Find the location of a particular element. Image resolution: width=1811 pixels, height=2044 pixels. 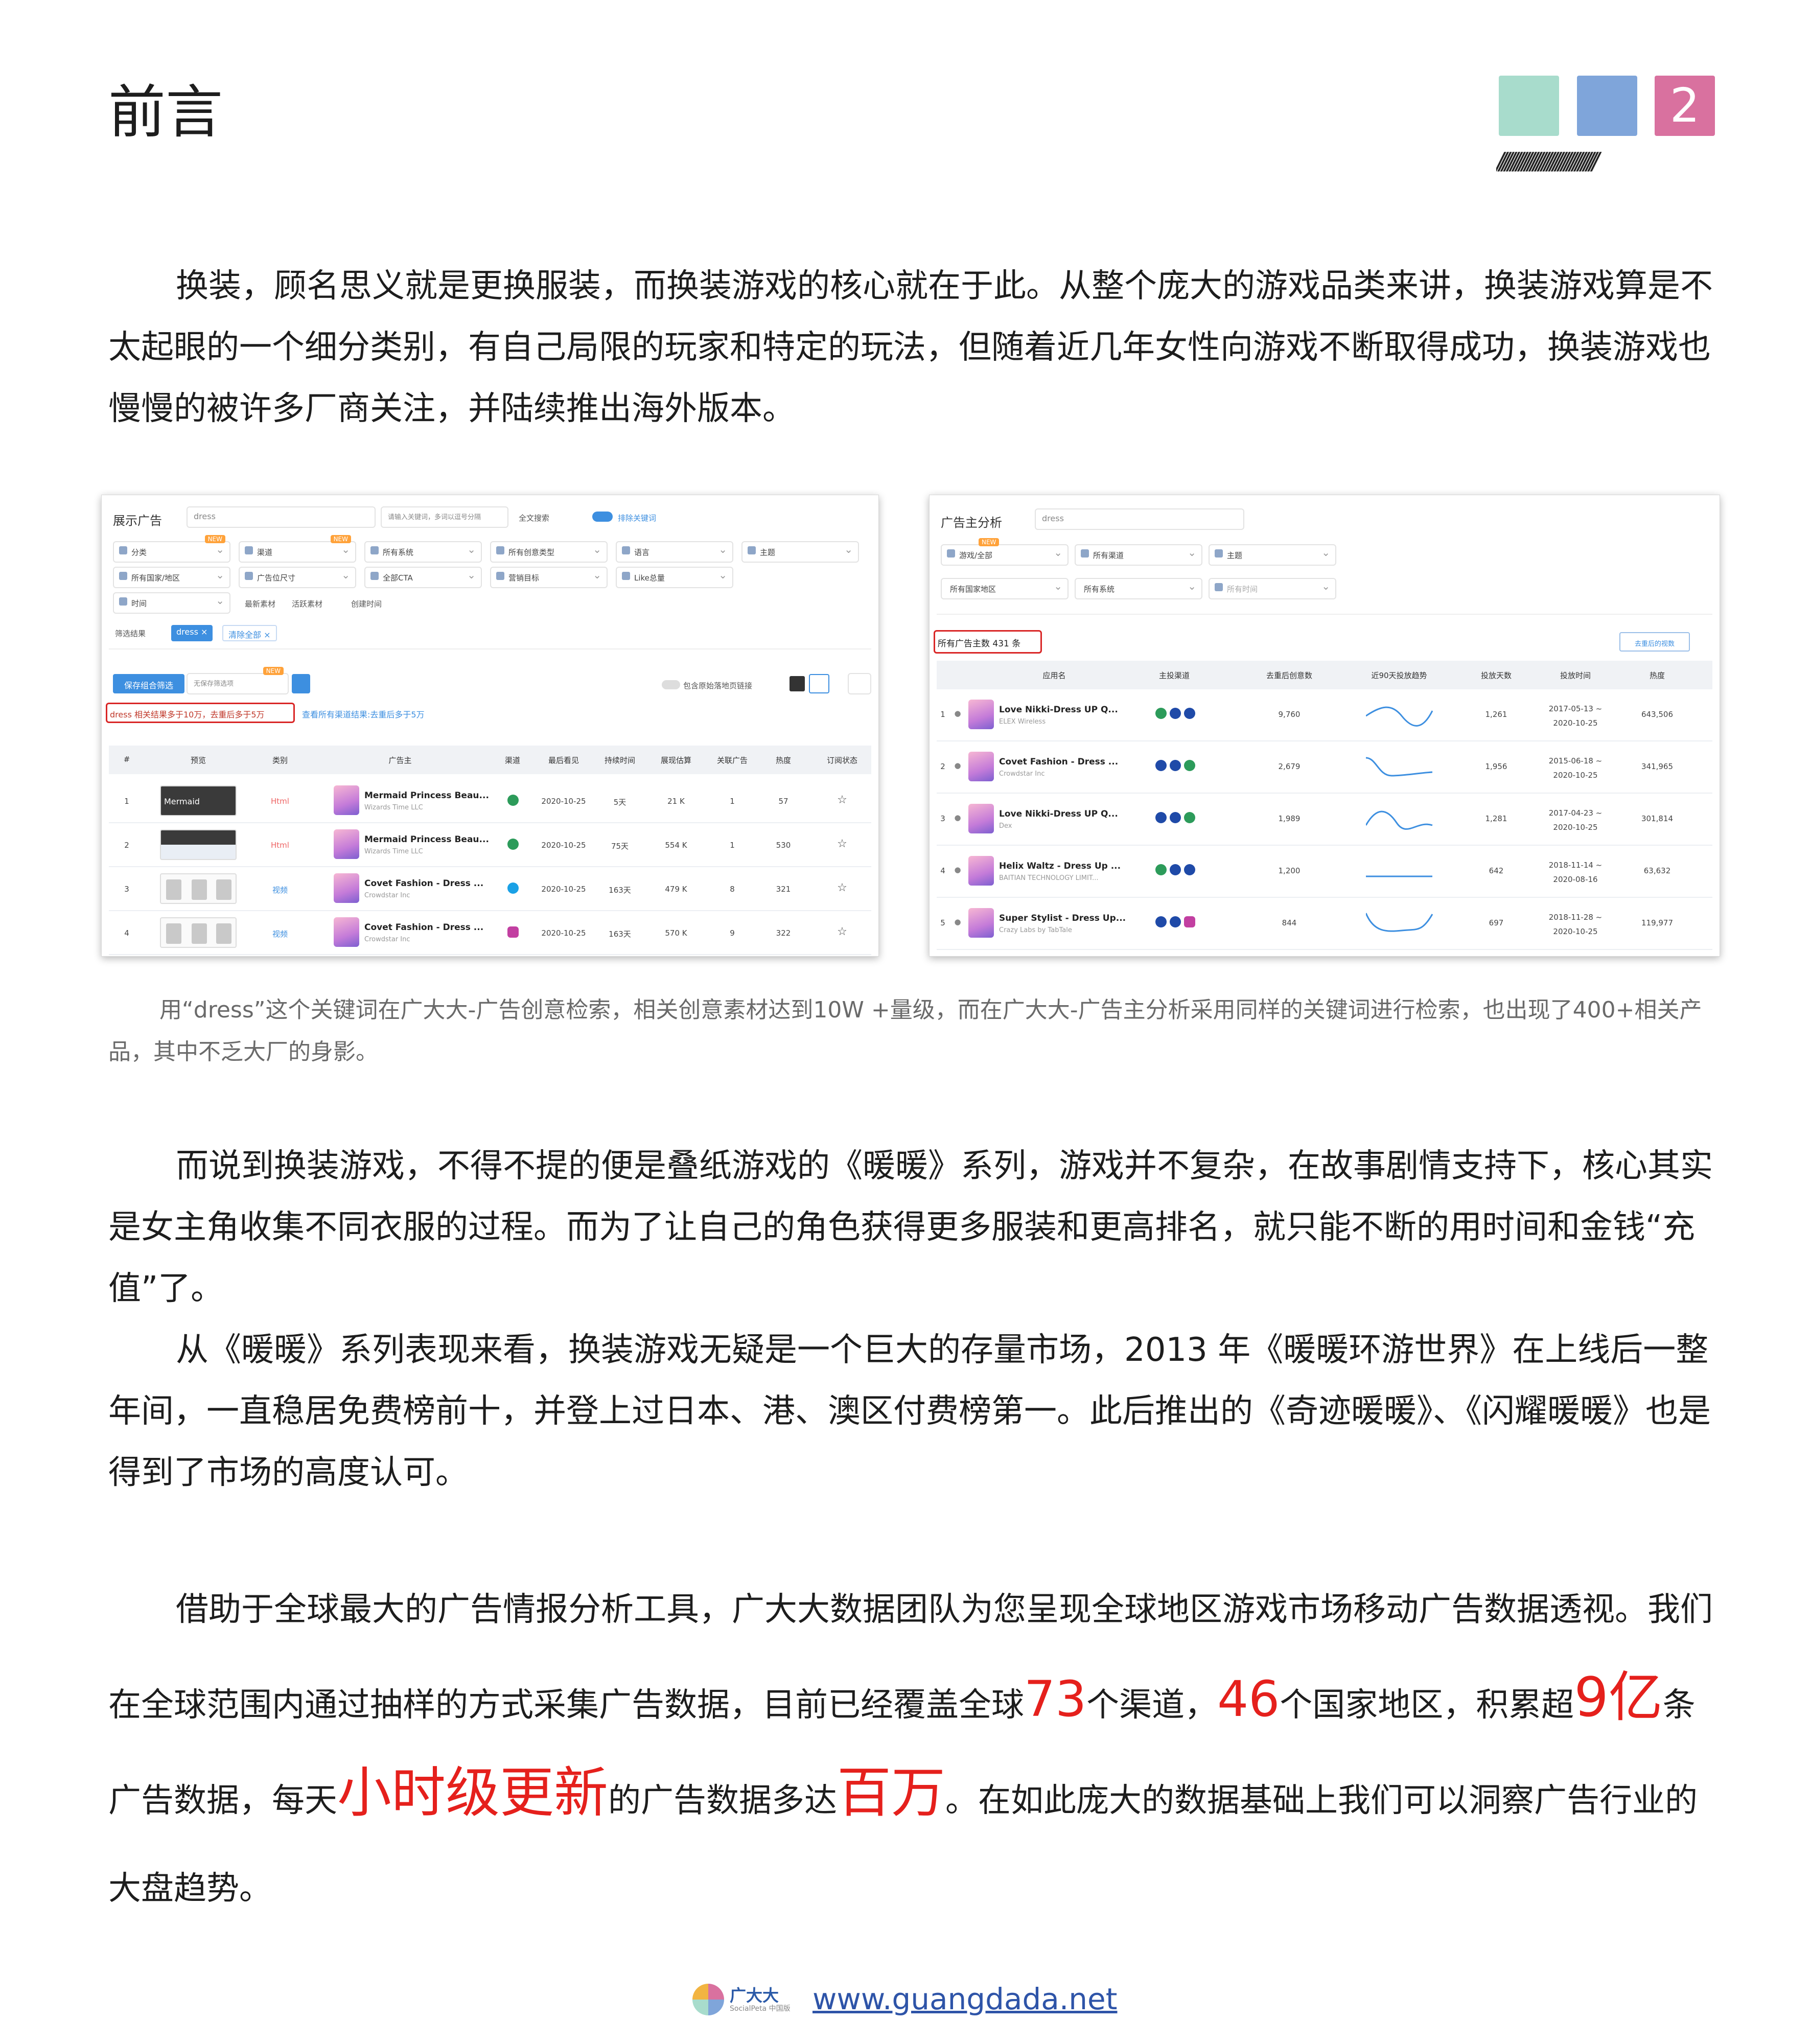

shot-left-filter-creative-type: 所有创意类型 is located at coordinates (549, 552).